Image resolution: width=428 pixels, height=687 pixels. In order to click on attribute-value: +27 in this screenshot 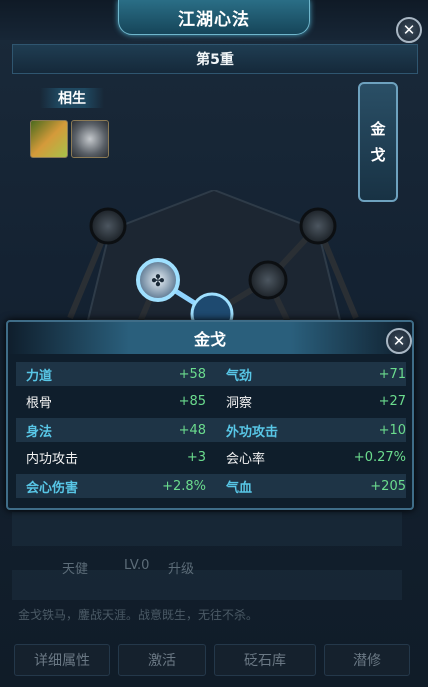, I will do `click(392, 401)`.